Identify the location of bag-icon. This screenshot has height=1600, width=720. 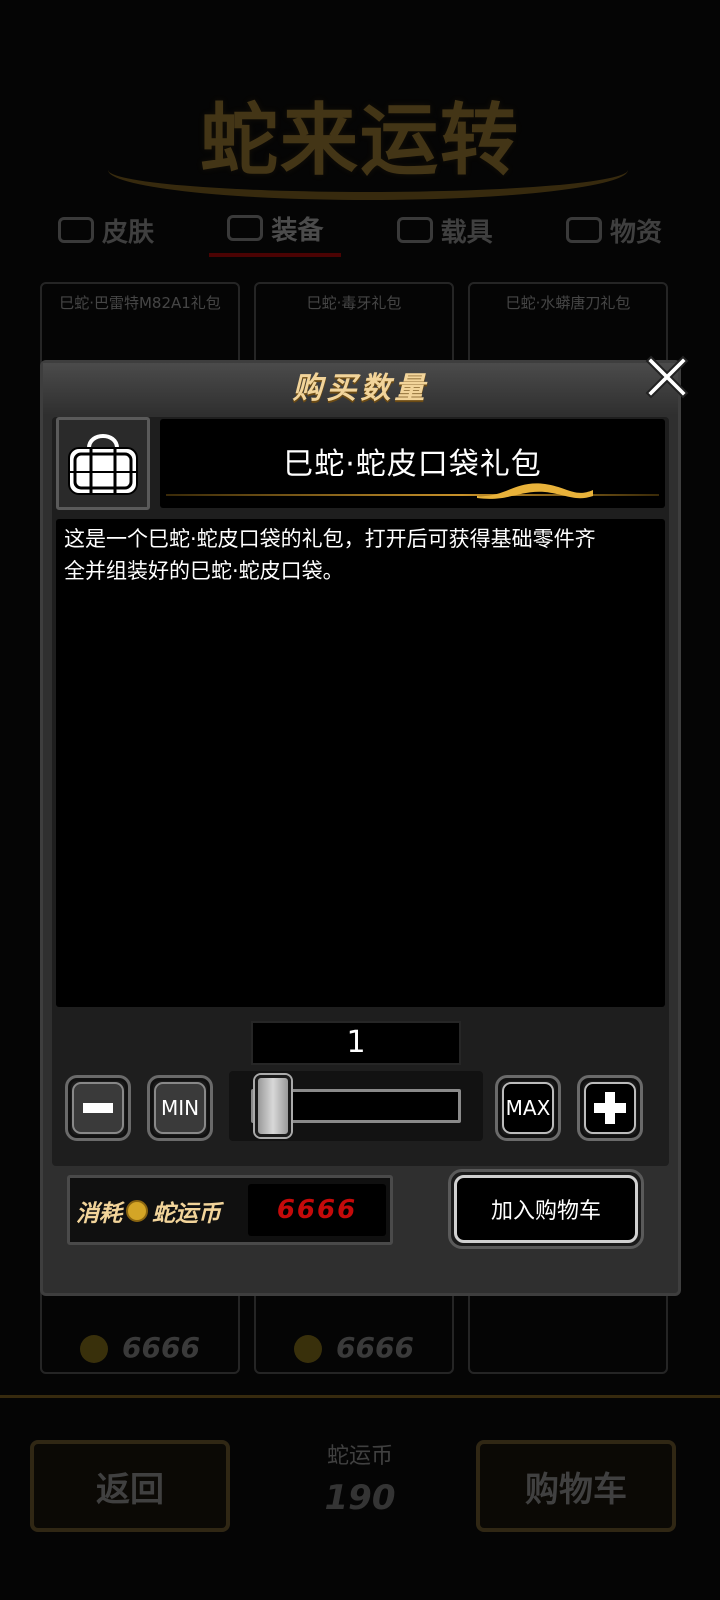
(103, 463).